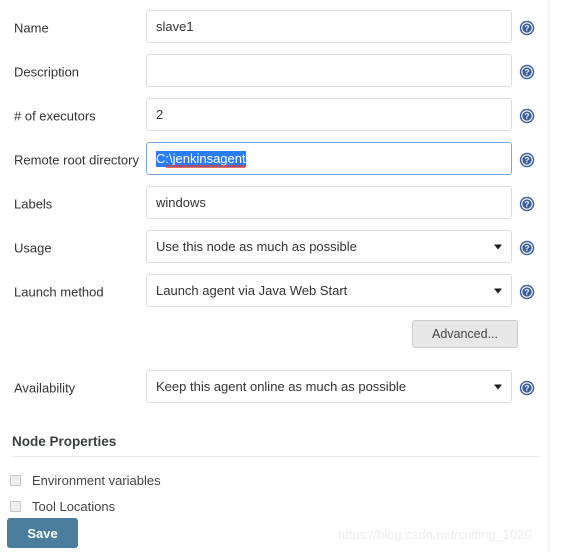 This screenshot has height=552, width=579. Describe the element at coordinates (548, 276) in the screenshot. I see `panel-right-edge` at that location.